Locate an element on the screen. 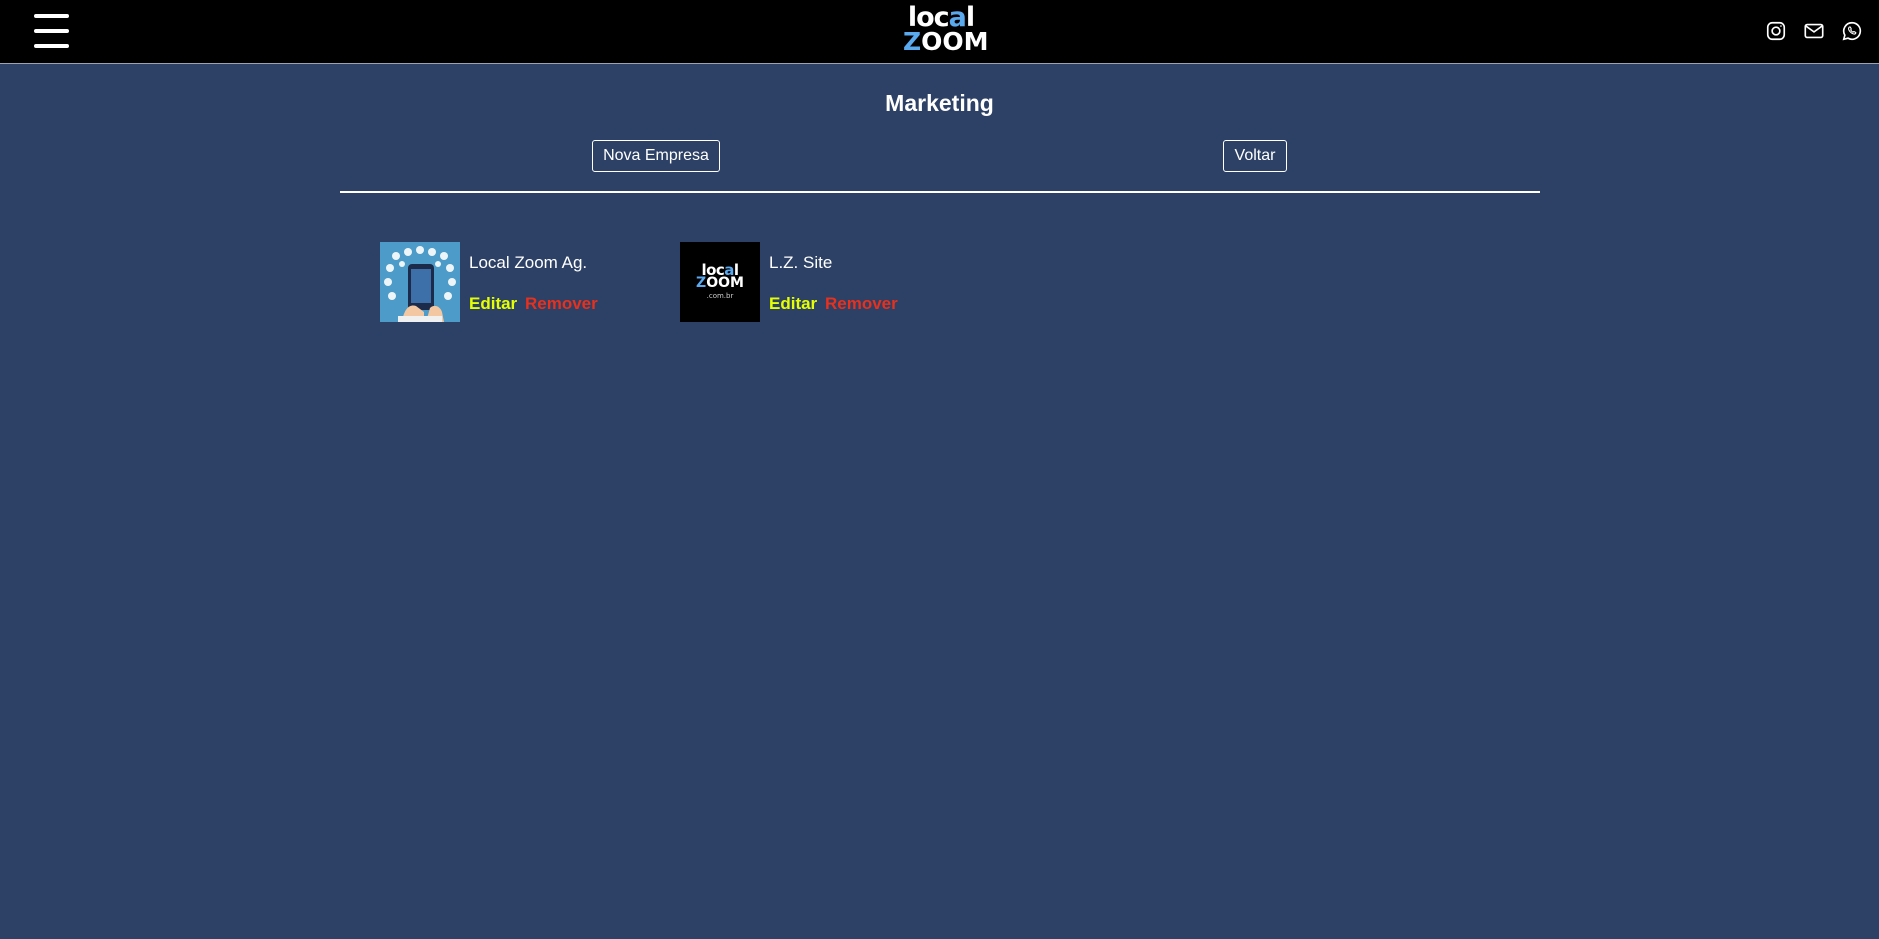 Image resolution: width=1879 pixels, height=939 pixels. top-navbar: local ZOOM is located at coordinates (939, 32).